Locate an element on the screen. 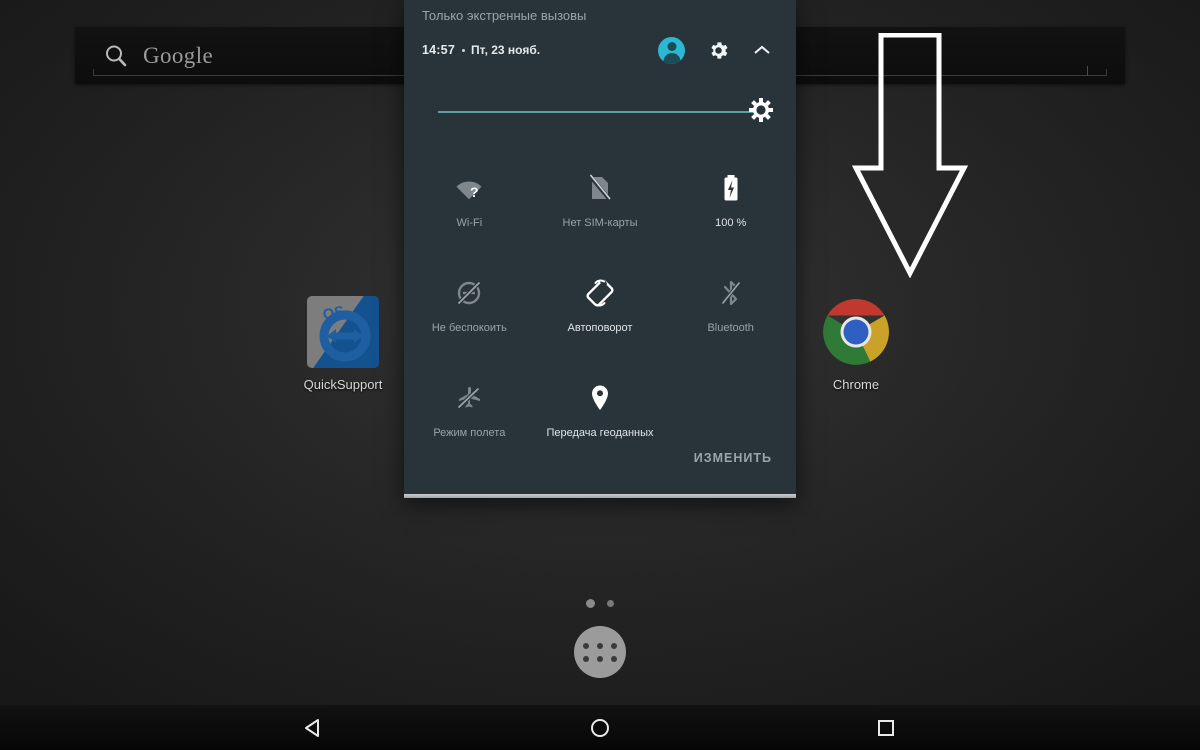  recents-button is located at coordinates (886, 728).